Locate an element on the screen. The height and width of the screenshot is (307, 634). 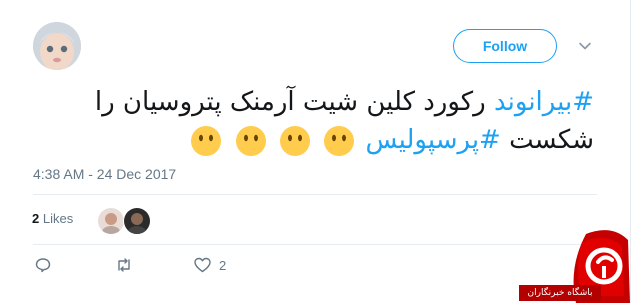
retweet-button is located at coordinates (124, 265).